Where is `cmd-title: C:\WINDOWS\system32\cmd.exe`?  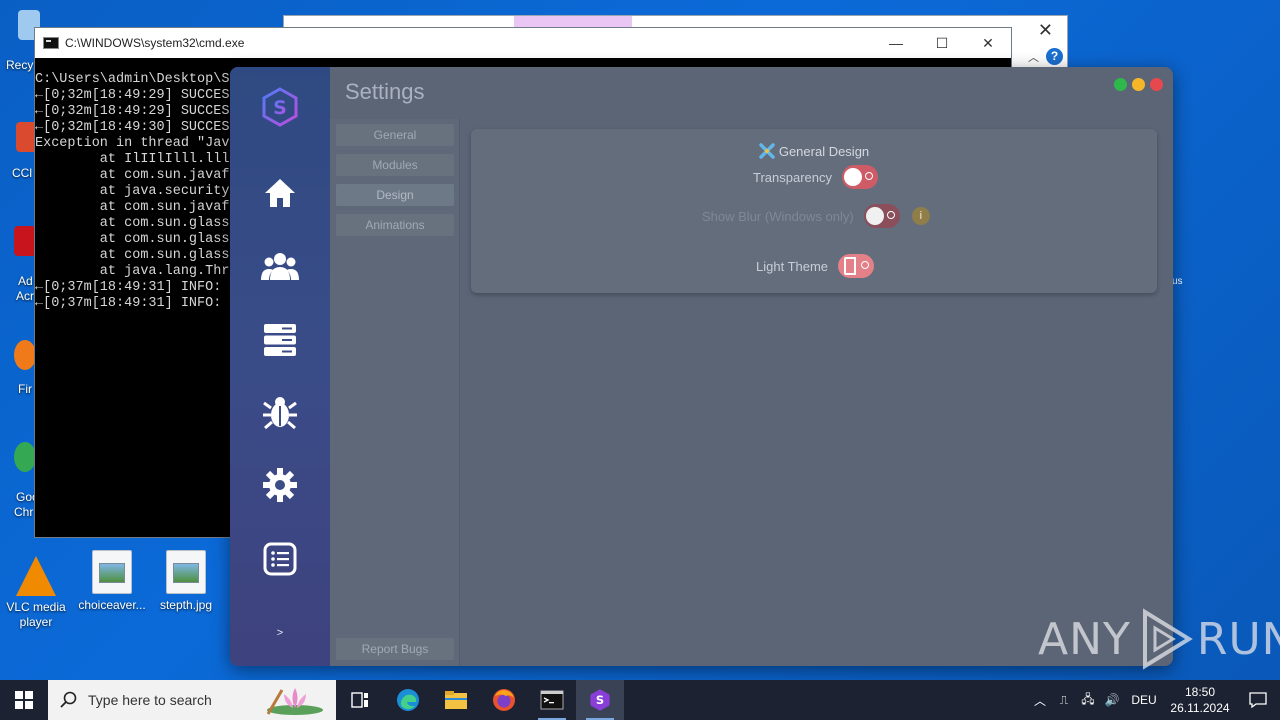
cmd-title: C:\WINDOWS\system32\cmd.exe is located at coordinates (155, 43).